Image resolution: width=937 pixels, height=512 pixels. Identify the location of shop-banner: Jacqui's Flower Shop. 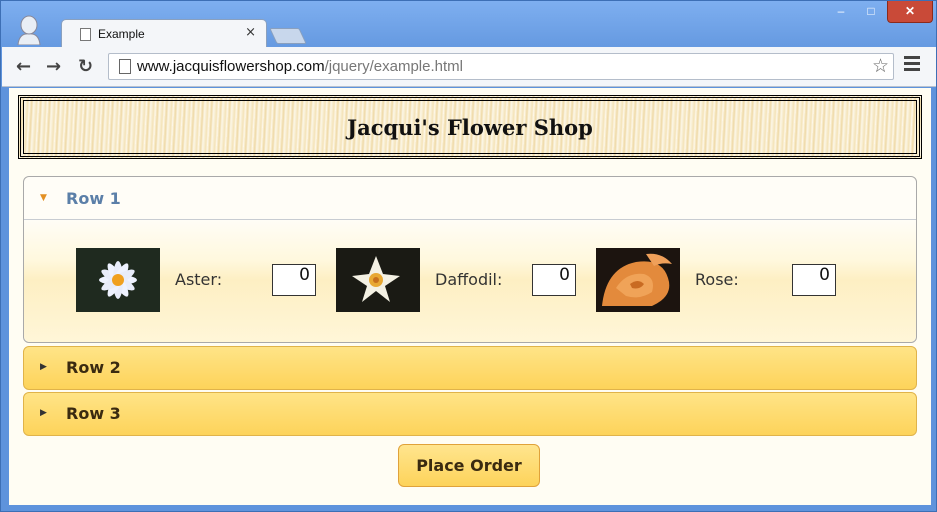
(470, 127).